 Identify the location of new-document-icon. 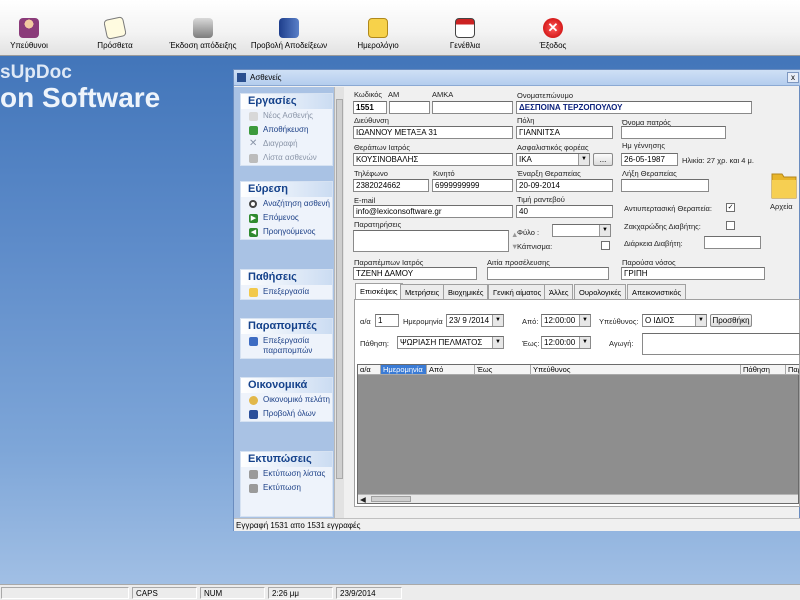
(253, 116).